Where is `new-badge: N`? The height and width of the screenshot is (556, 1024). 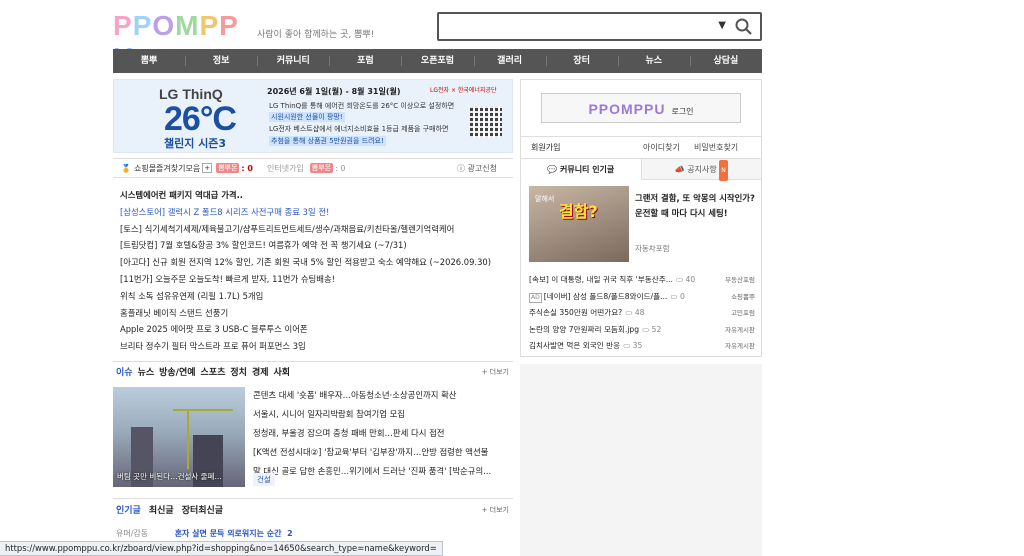
new-badge: N is located at coordinates (723, 170).